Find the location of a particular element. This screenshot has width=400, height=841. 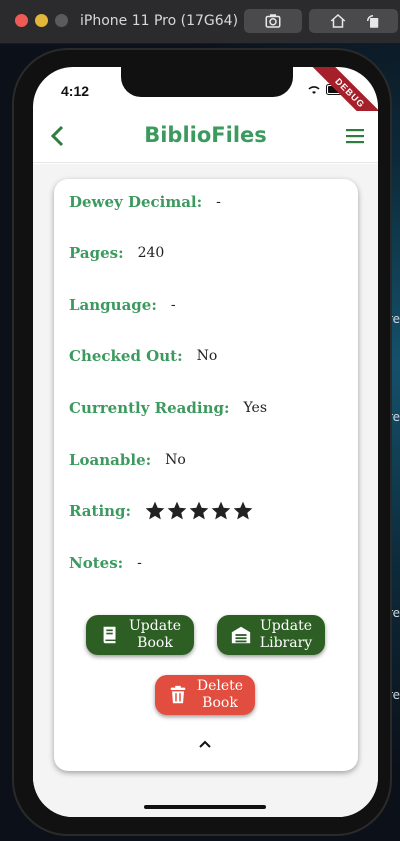

detail-row-rating: Rating: is located at coordinates (161, 511).